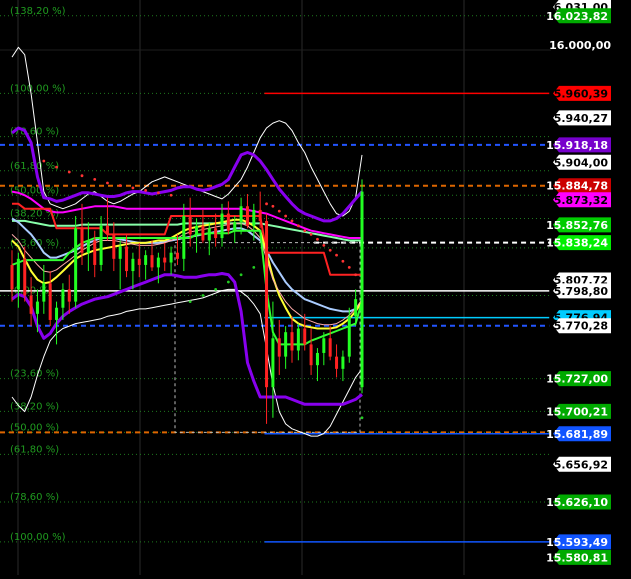 This screenshot has width=631, height=579. What do you see at coordinates (577, 379) in the screenshot?
I see `price-tag-label: 15.727,00` at bounding box center [577, 379].